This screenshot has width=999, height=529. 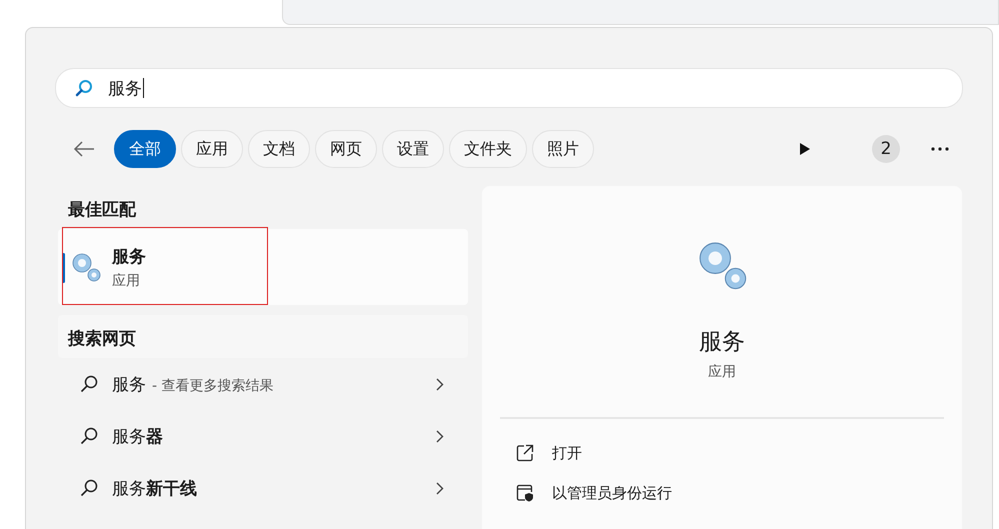 What do you see at coordinates (722, 453) in the screenshot?
I see `action-item: 打开` at bounding box center [722, 453].